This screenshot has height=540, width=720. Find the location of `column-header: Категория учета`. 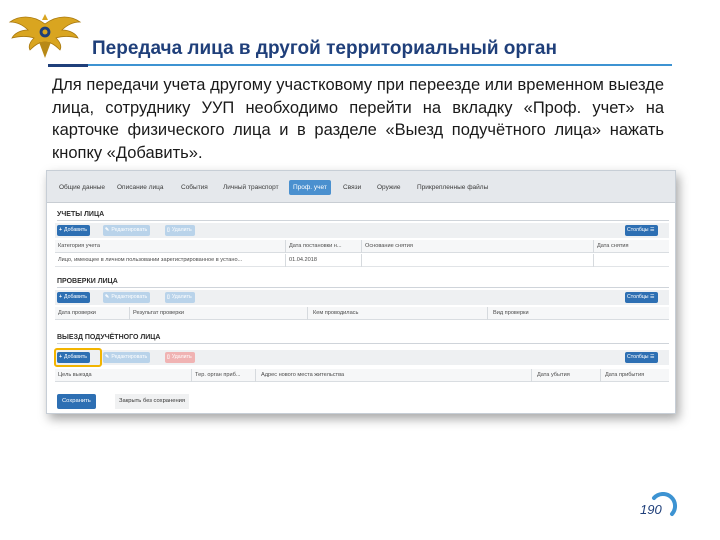

column-header: Категория учета is located at coordinates (79, 246).